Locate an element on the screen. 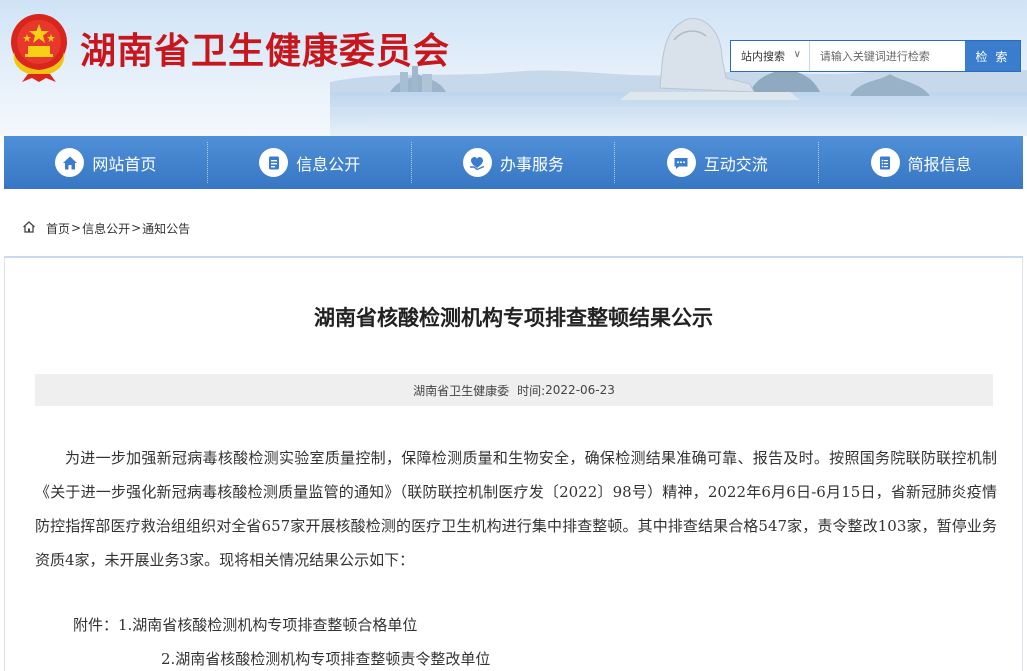 The image size is (1027, 671). search-bar: 站内搜索 ∨ 检 索 is located at coordinates (875, 56).